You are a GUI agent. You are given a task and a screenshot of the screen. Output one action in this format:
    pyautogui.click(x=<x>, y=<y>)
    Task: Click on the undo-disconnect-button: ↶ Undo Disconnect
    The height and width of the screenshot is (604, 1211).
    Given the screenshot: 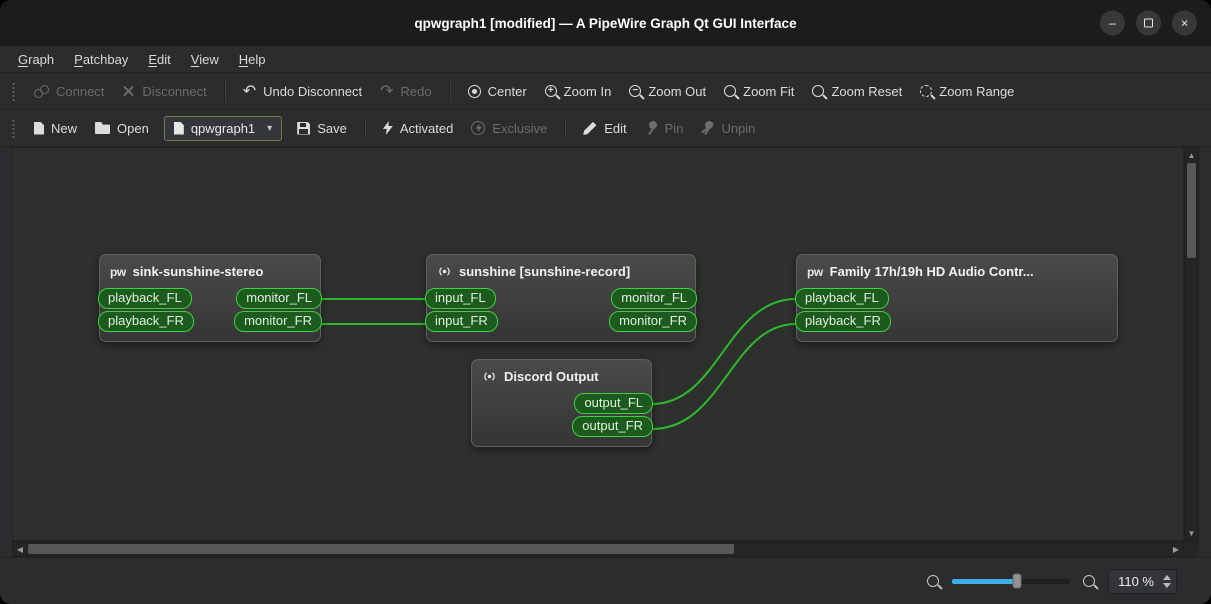 What is the action you would take?
    pyautogui.click(x=302, y=91)
    